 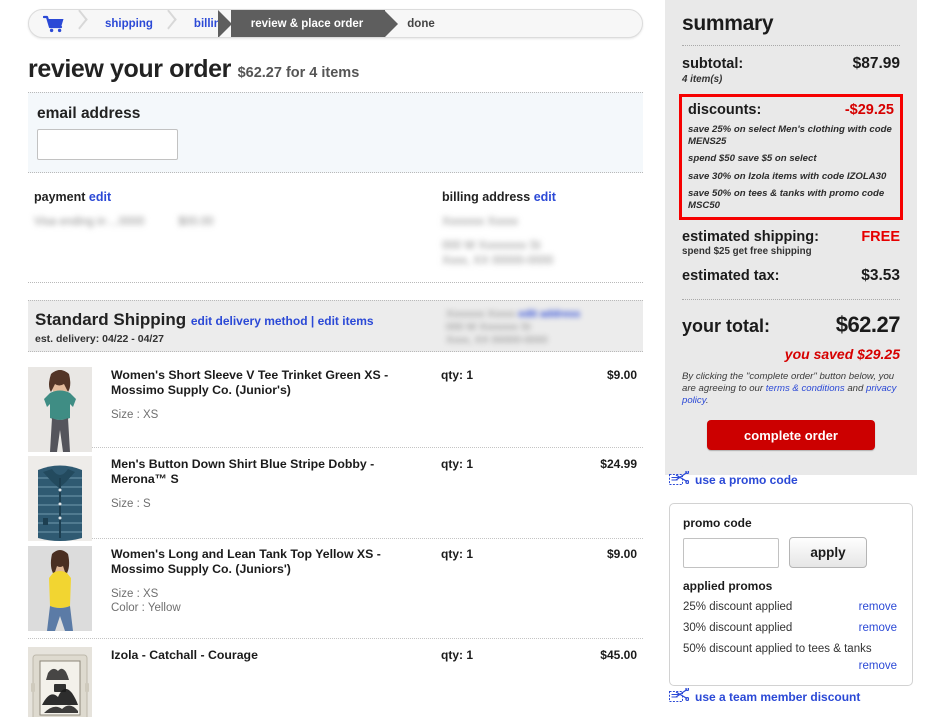 What do you see at coordinates (89, 222) in the screenshot?
I see `payment-card-masked: Visa ending in ...0000` at bounding box center [89, 222].